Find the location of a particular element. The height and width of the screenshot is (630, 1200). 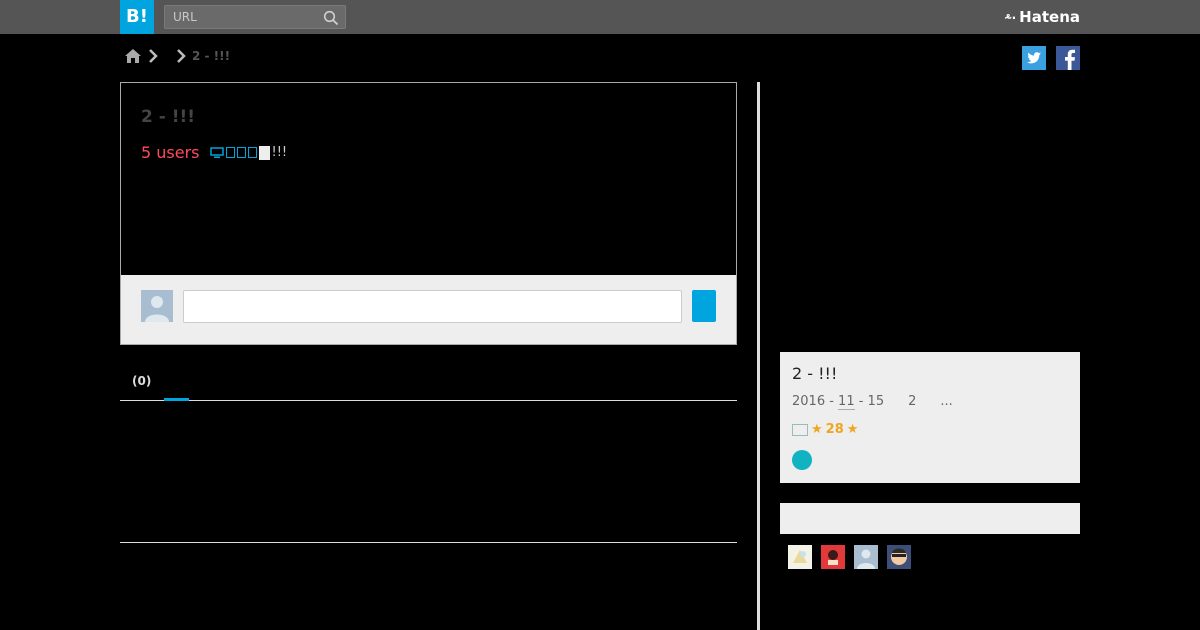

brand-name: Hatena is located at coordinates (1049, 17).